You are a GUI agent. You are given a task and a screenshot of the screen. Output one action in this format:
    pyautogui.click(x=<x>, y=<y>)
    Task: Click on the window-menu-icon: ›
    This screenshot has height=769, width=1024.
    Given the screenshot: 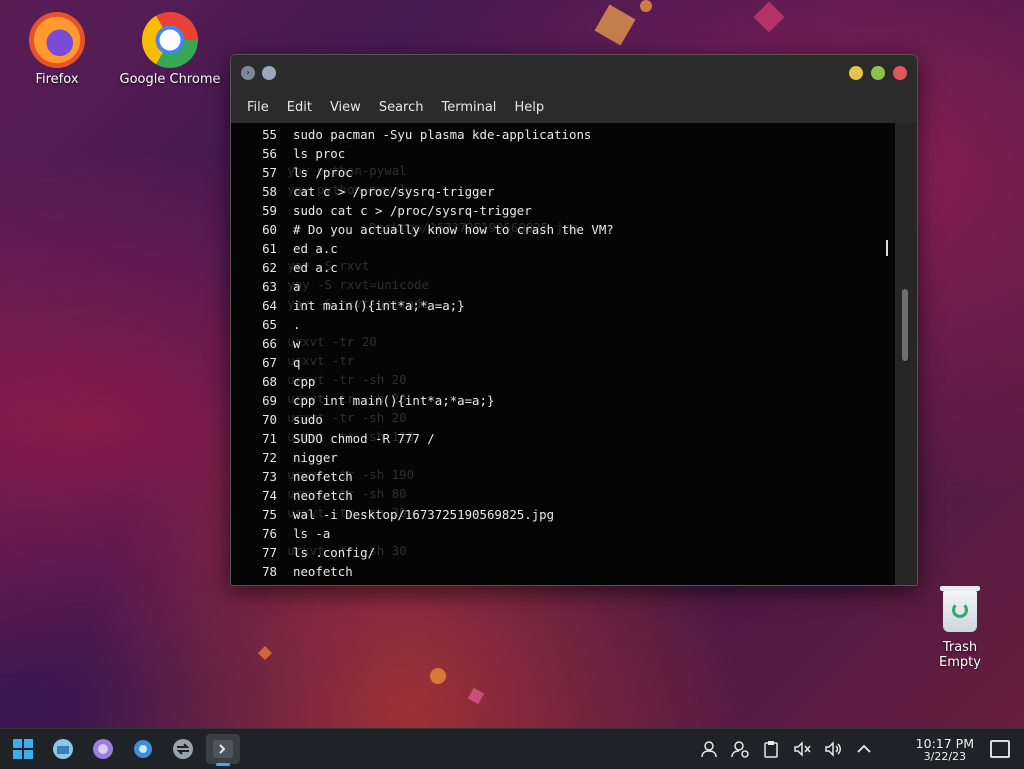 What is the action you would take?
    pyautogui.click(x=248, y=73)
    